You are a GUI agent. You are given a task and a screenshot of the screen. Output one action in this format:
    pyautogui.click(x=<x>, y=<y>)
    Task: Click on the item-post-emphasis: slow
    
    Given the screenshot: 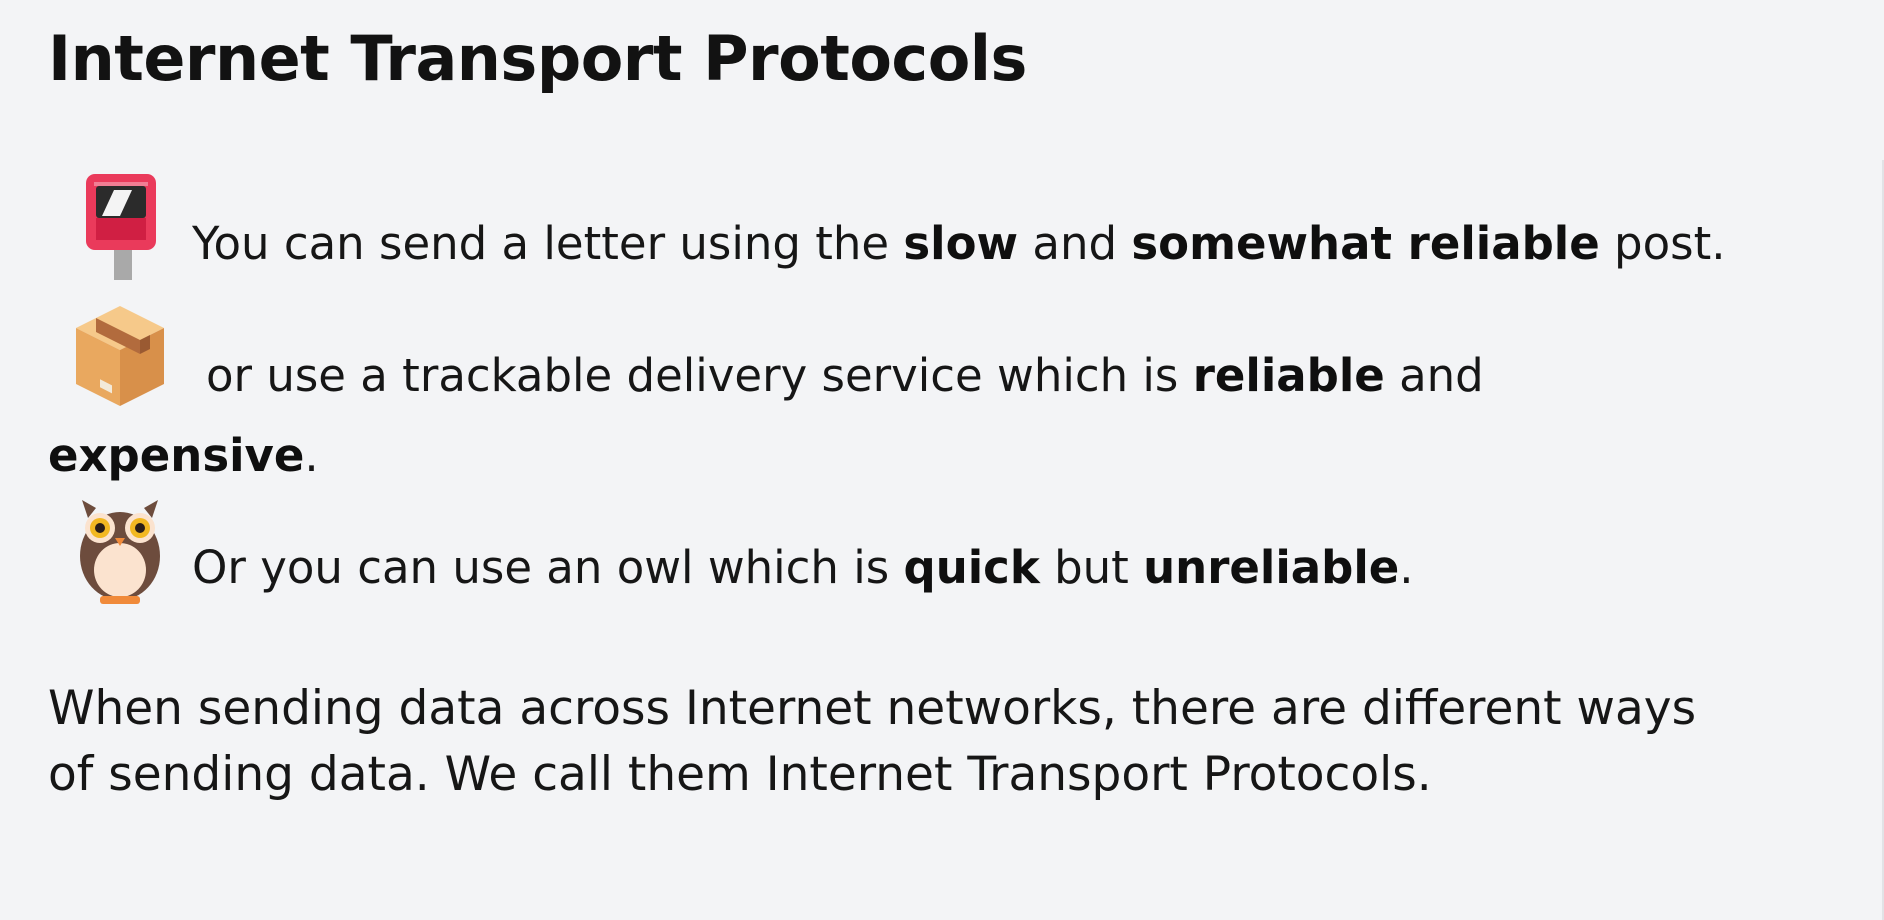 What is the action you would take?
    pyautogui.click(x=961, y=243)
    